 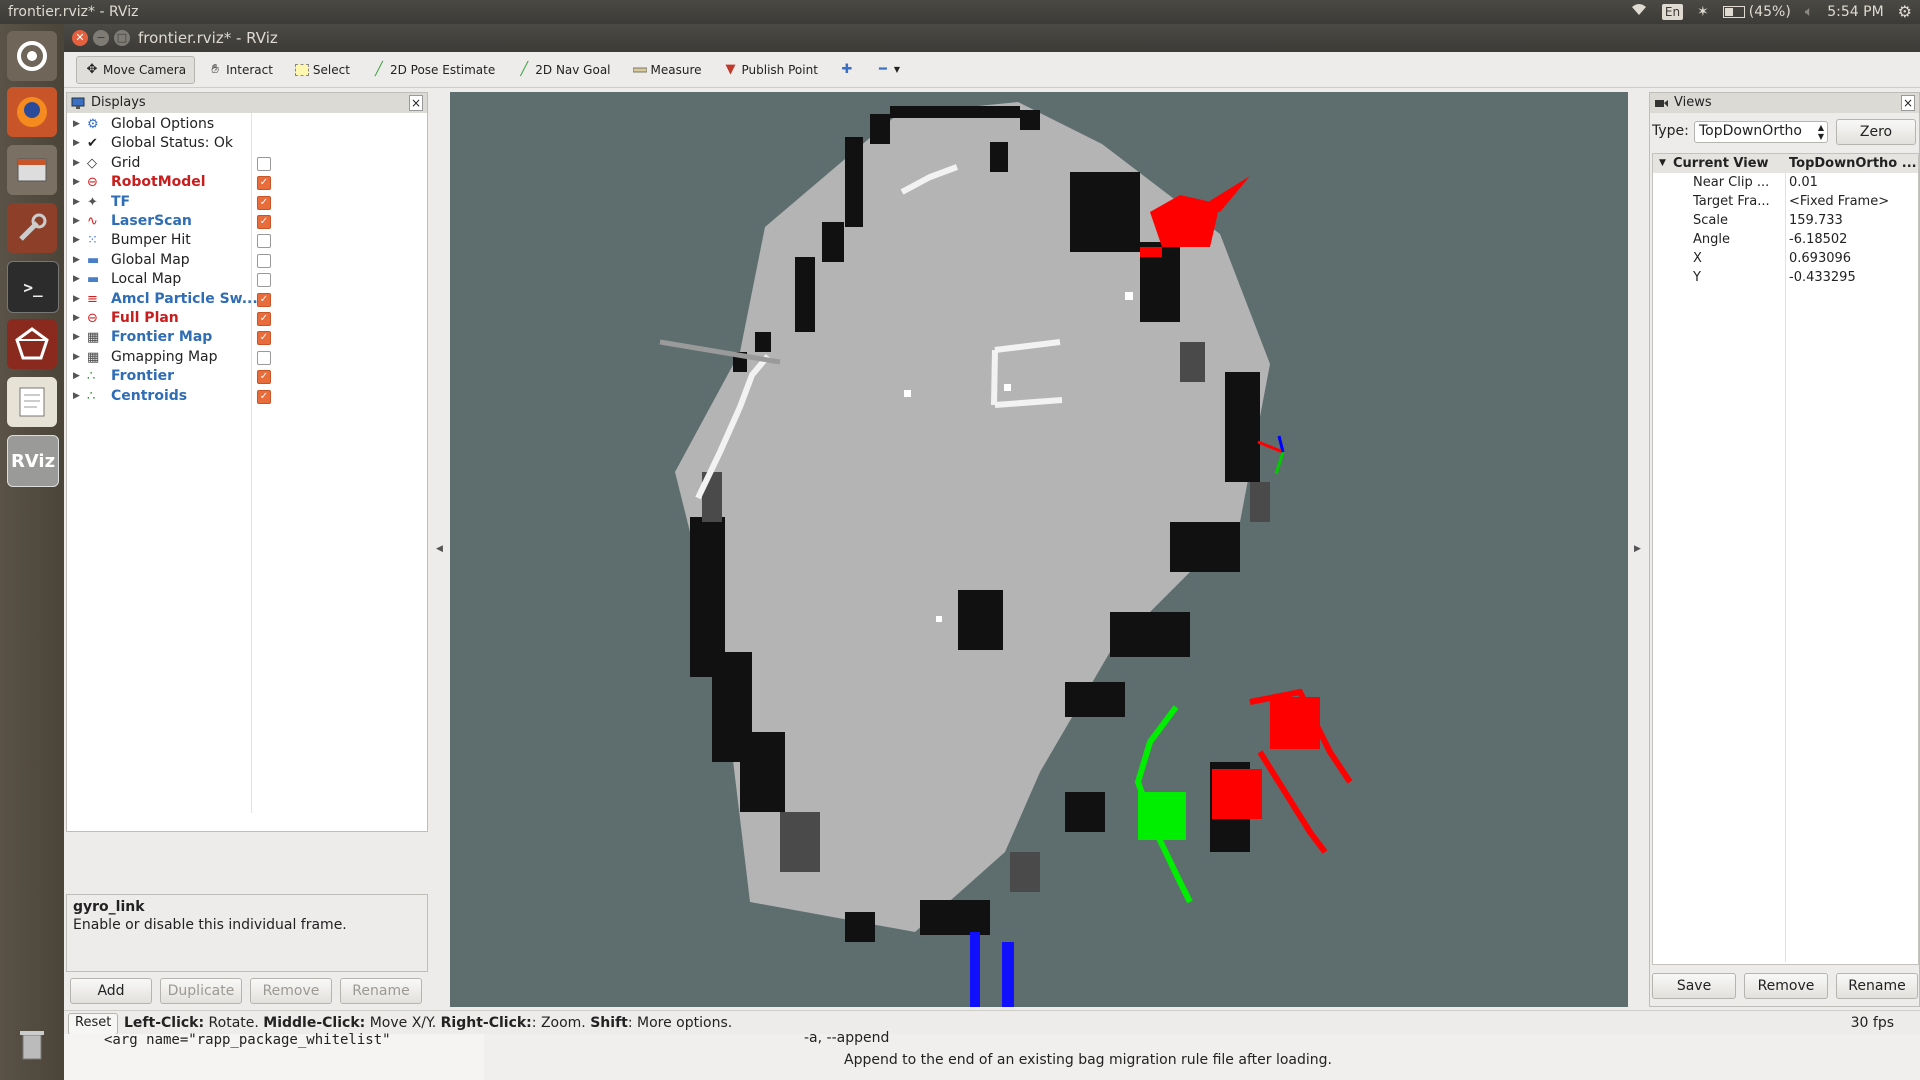 I want to click on displays-panel-header: Displays ×, so click(x=247, y=103).